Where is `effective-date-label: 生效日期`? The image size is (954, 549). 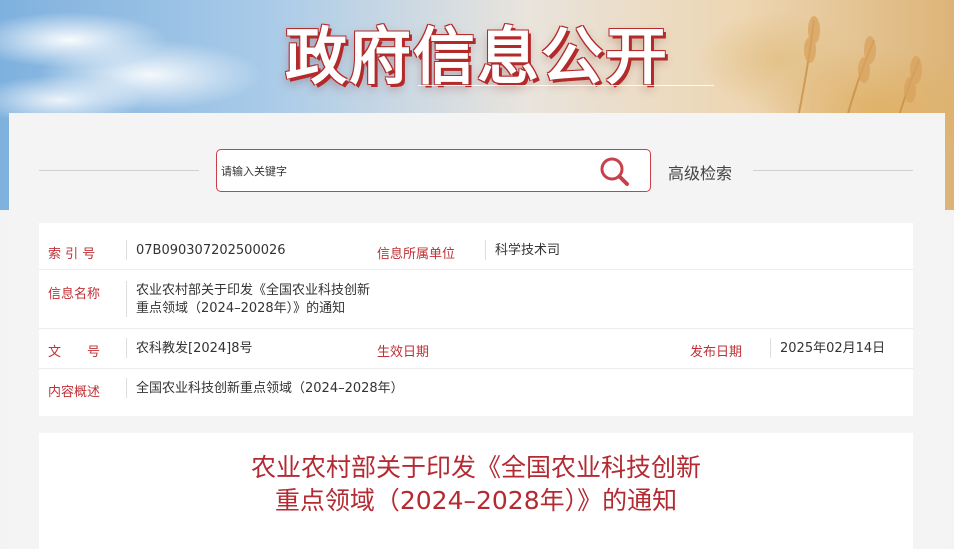 effective-date-label: 生效日期 is located at coordinates (403, 352).